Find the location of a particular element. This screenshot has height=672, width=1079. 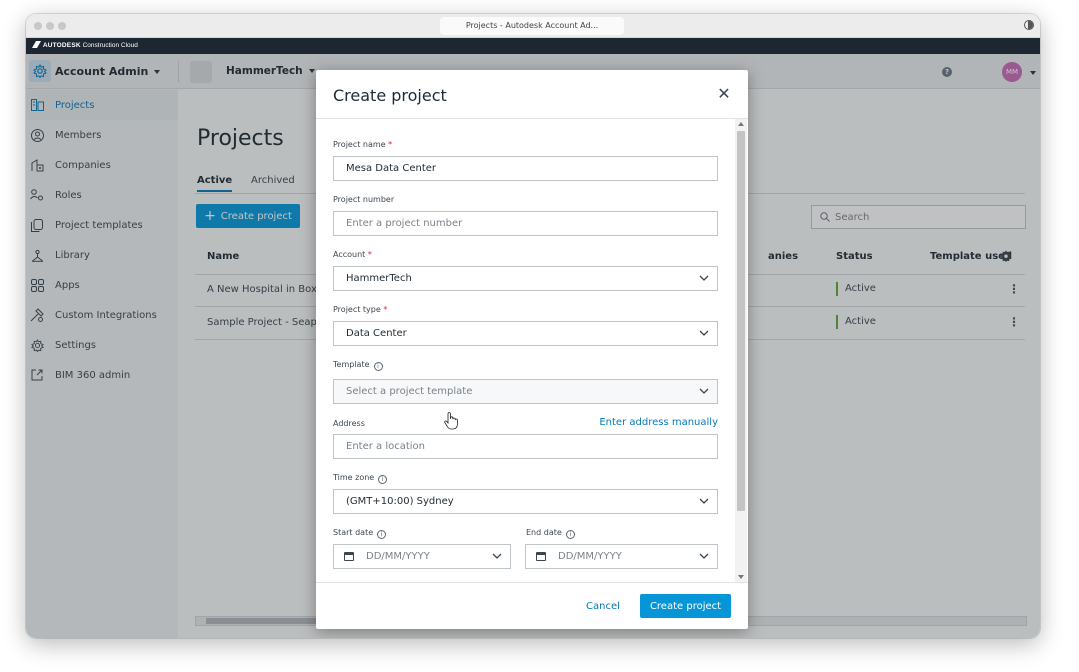

template-label: Template i is located at coordinates (358, 365).